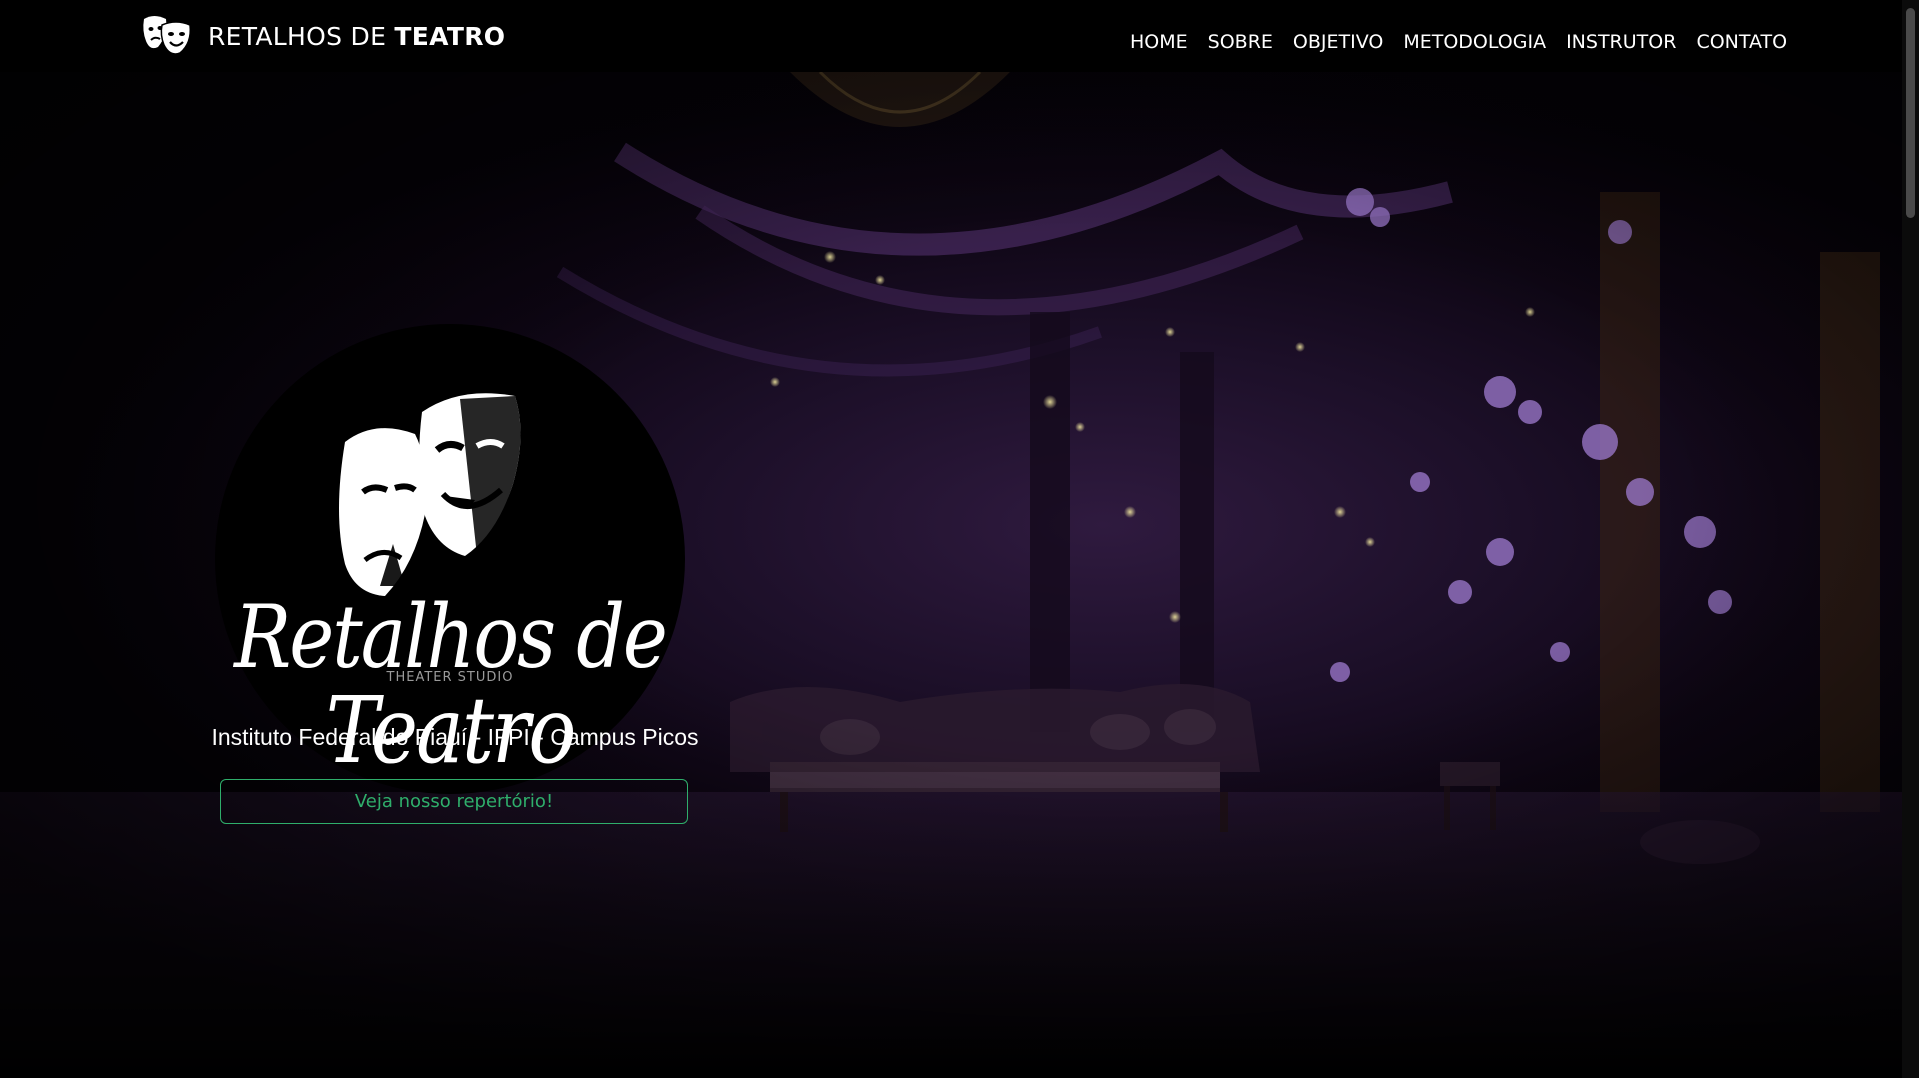 The image size is (1919, 1078). I want to click on brand-name: RETALHOS DE TEATRO, so click(357, 36).